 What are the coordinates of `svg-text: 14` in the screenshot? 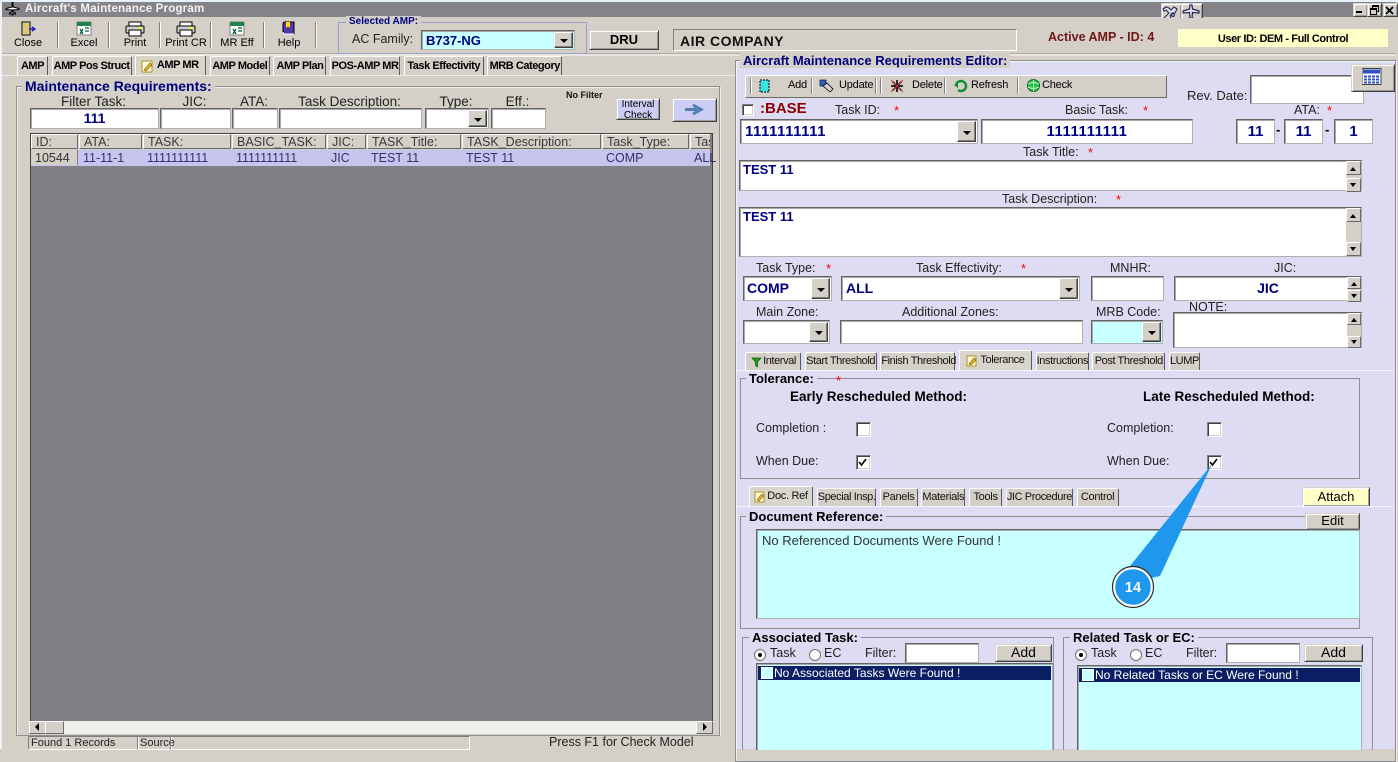 It's located at (1133, 588).